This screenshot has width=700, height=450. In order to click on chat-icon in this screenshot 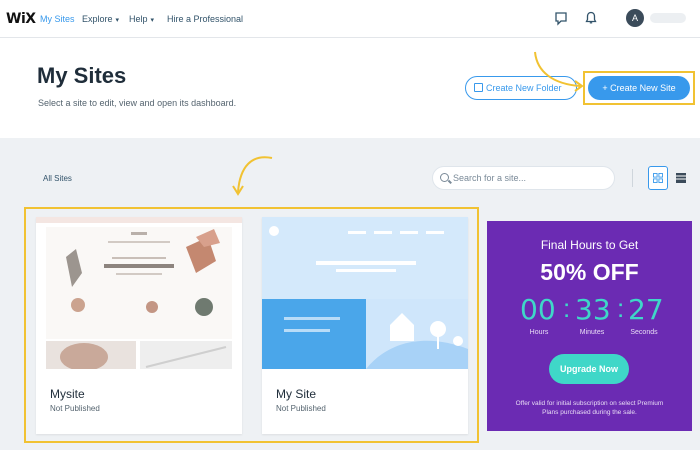, I will do `click(561, 18)`.